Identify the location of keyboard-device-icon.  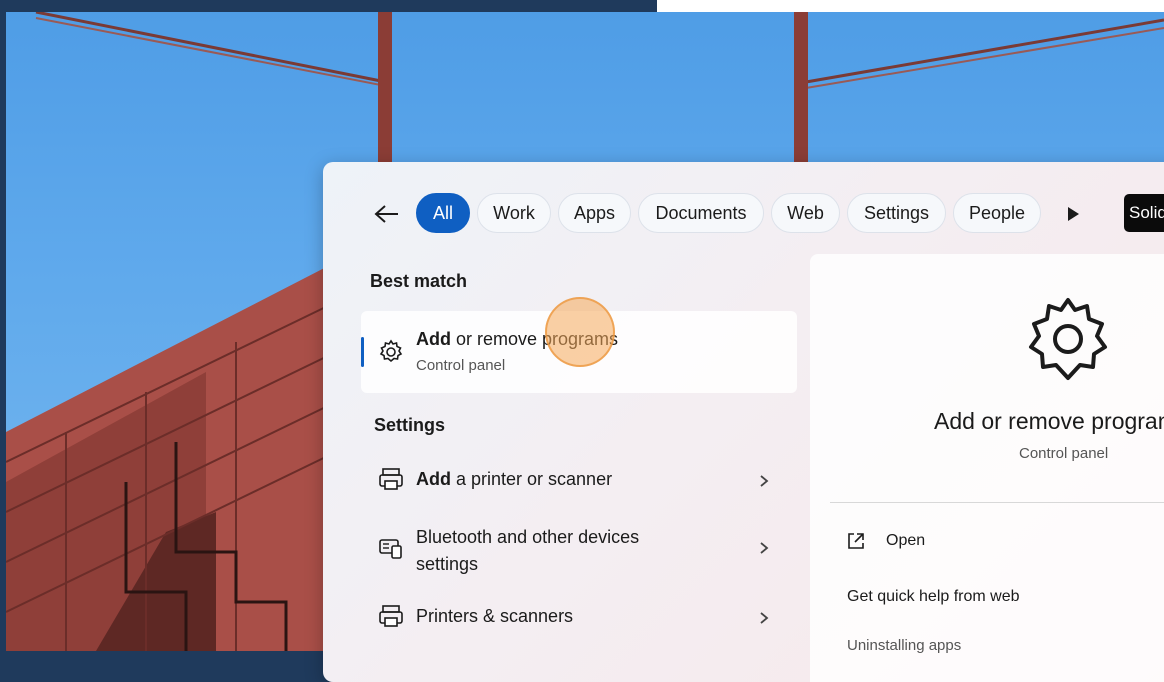
(390, 549).